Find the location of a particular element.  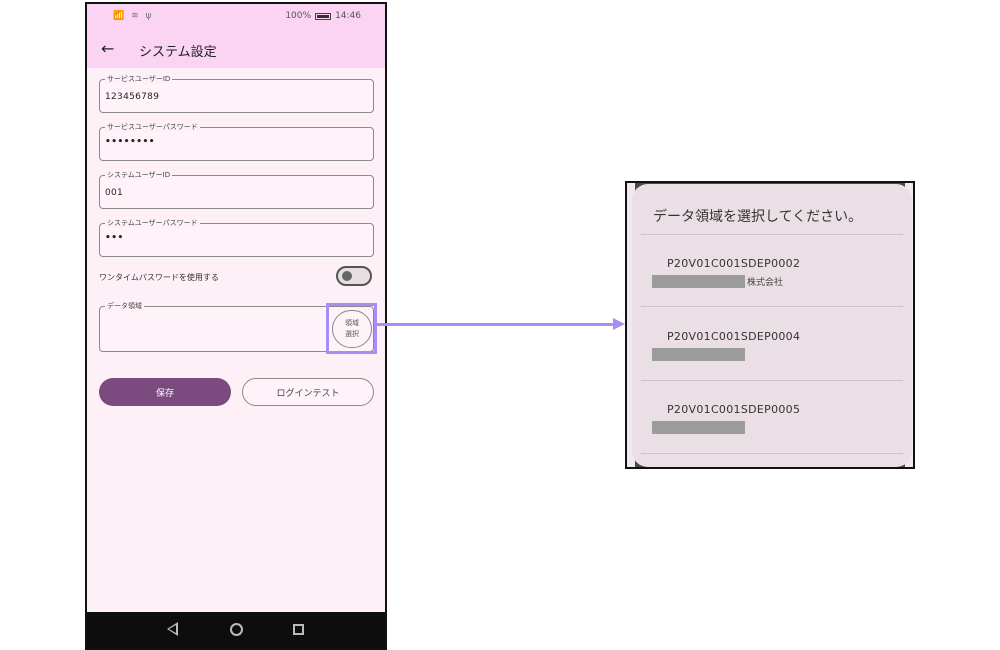

field-label: データ領域 is located at coordinates (124, 306).